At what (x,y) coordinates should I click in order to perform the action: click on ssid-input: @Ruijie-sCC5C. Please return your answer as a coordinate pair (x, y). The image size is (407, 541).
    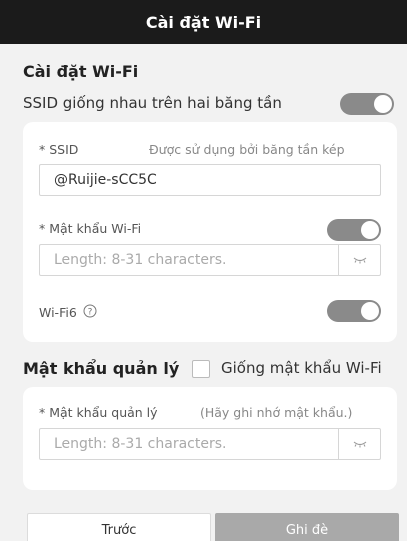
    Looking at the image, I should click on (210, 180).